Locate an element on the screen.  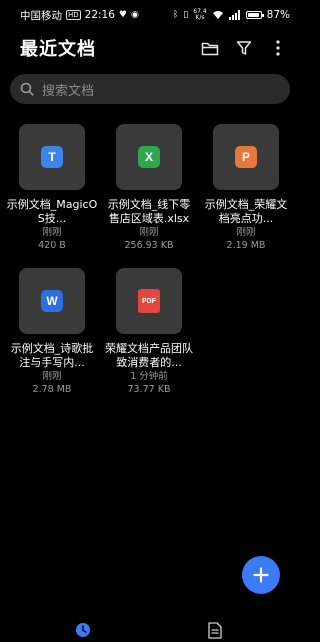
search-input: 搜索文档 is located at coordinates (68, 89).